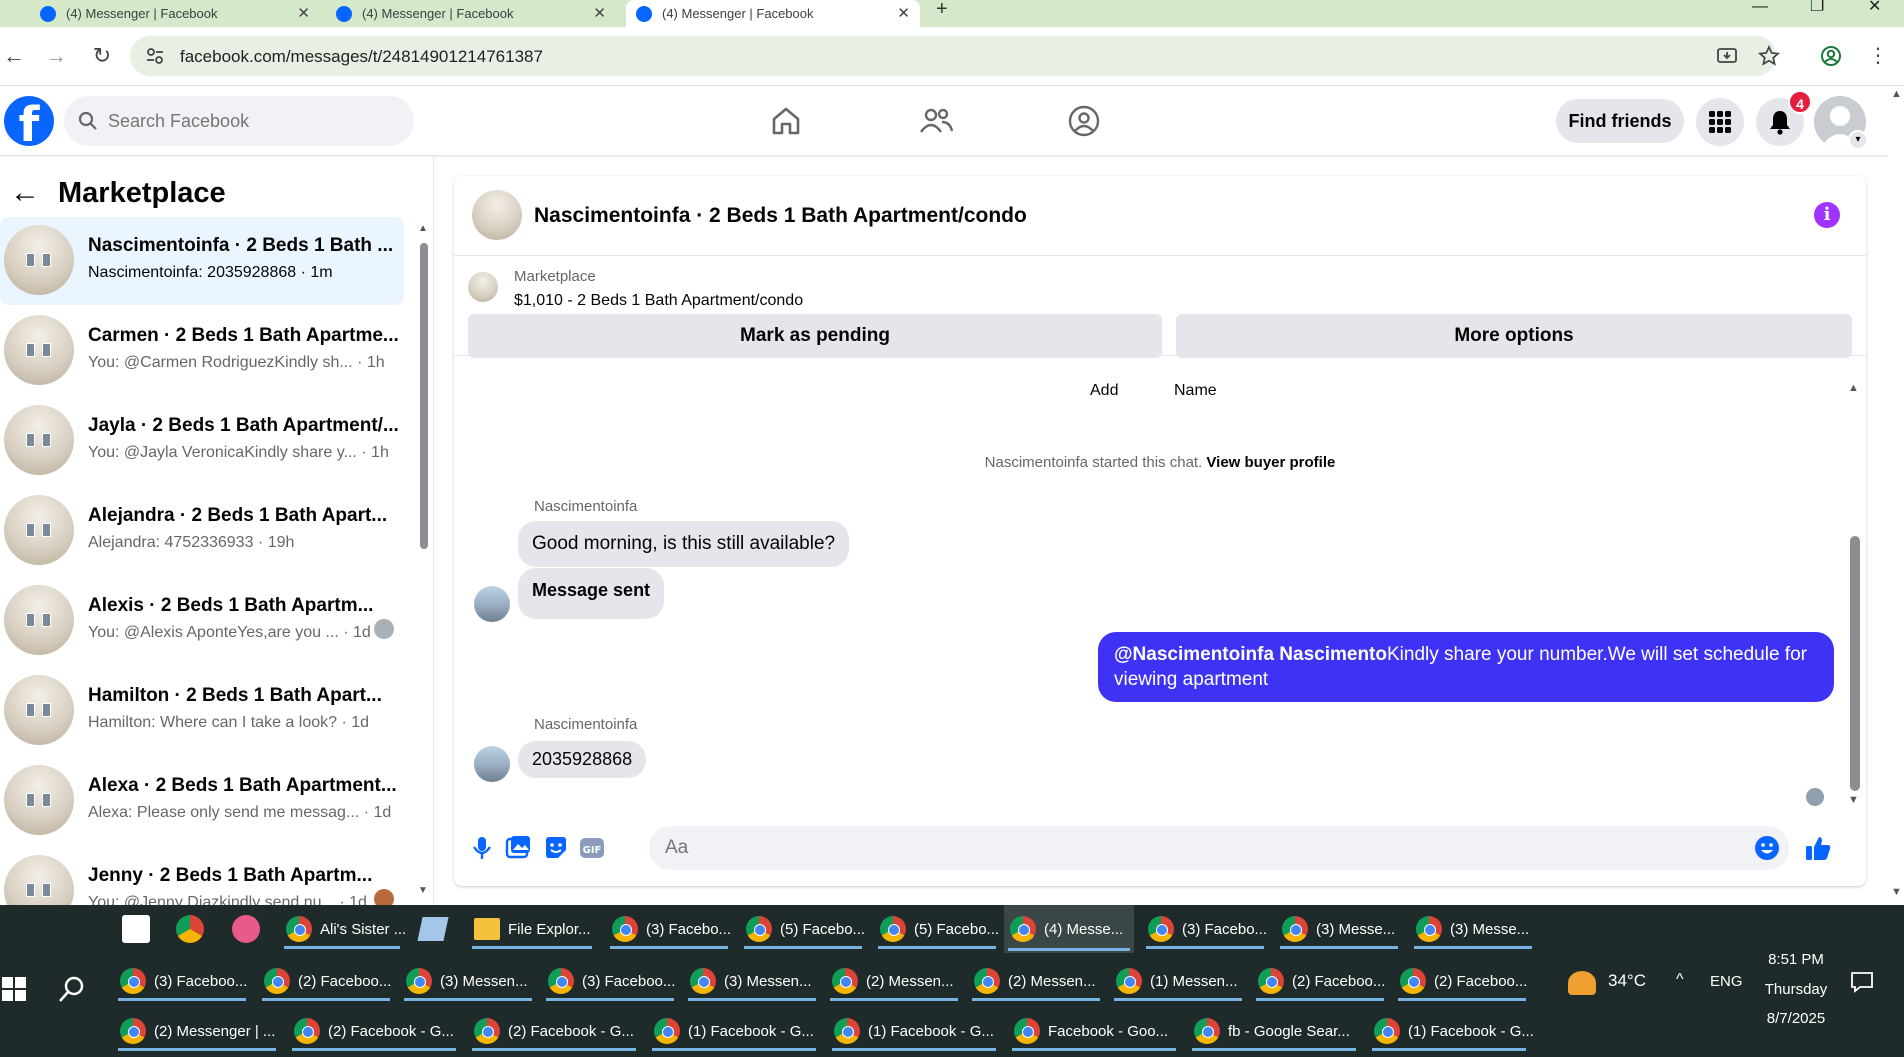  Describe the element at coordinates (14, 57) in the screenshot. I see `back-icon: ←` at that location.